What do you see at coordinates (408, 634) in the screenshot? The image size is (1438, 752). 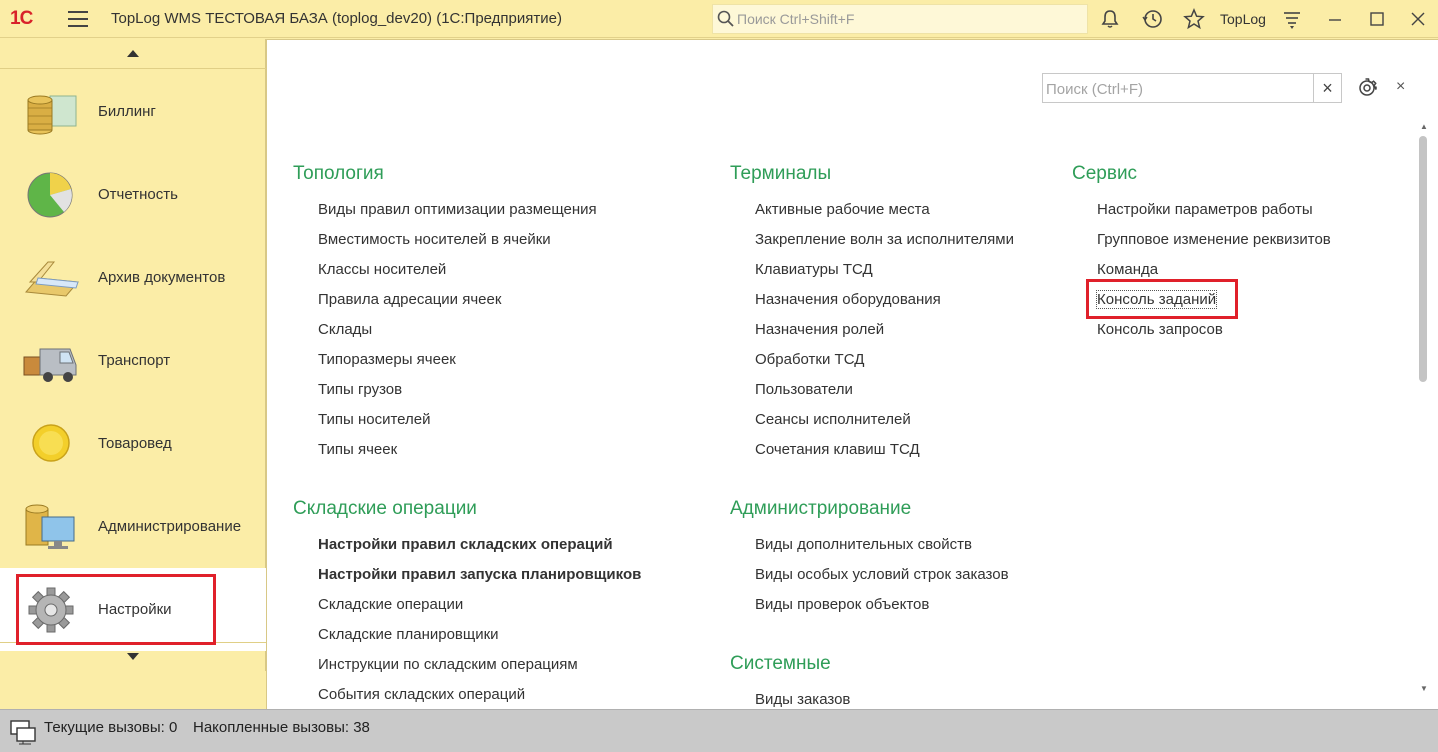 I see `link-warehouse-schedulers: Складские планировщики` at bounding box center [408, 634].